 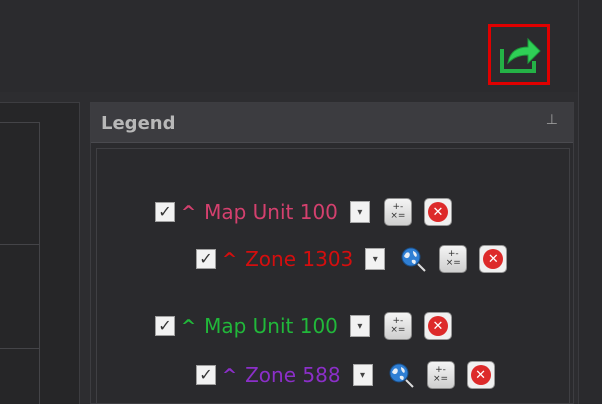 What do you see at coordinates (590, 202) in the screenshot?
I see `right-edge-panel` at bounding box center [590, 202].